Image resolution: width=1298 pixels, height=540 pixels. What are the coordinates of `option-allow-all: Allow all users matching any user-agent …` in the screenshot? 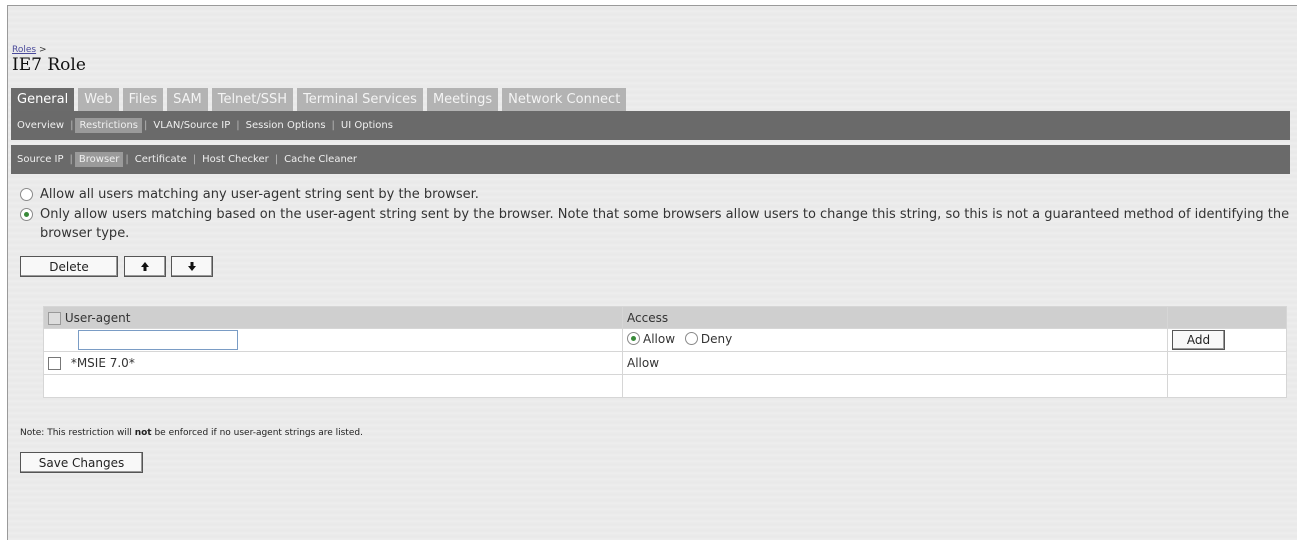 It's located at (655, 194).